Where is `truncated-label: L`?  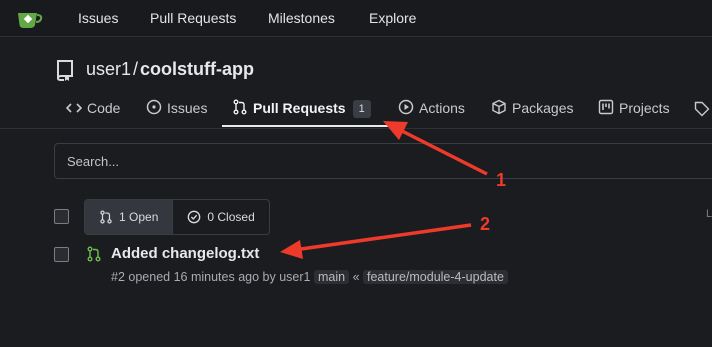
truncated-label: L is located at coordinates (709, 214).